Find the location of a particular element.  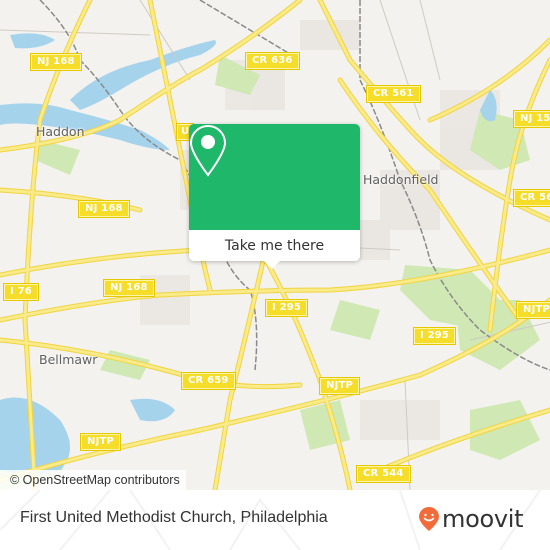

moovit-logo: moovit is located at coordinates (471, 519).